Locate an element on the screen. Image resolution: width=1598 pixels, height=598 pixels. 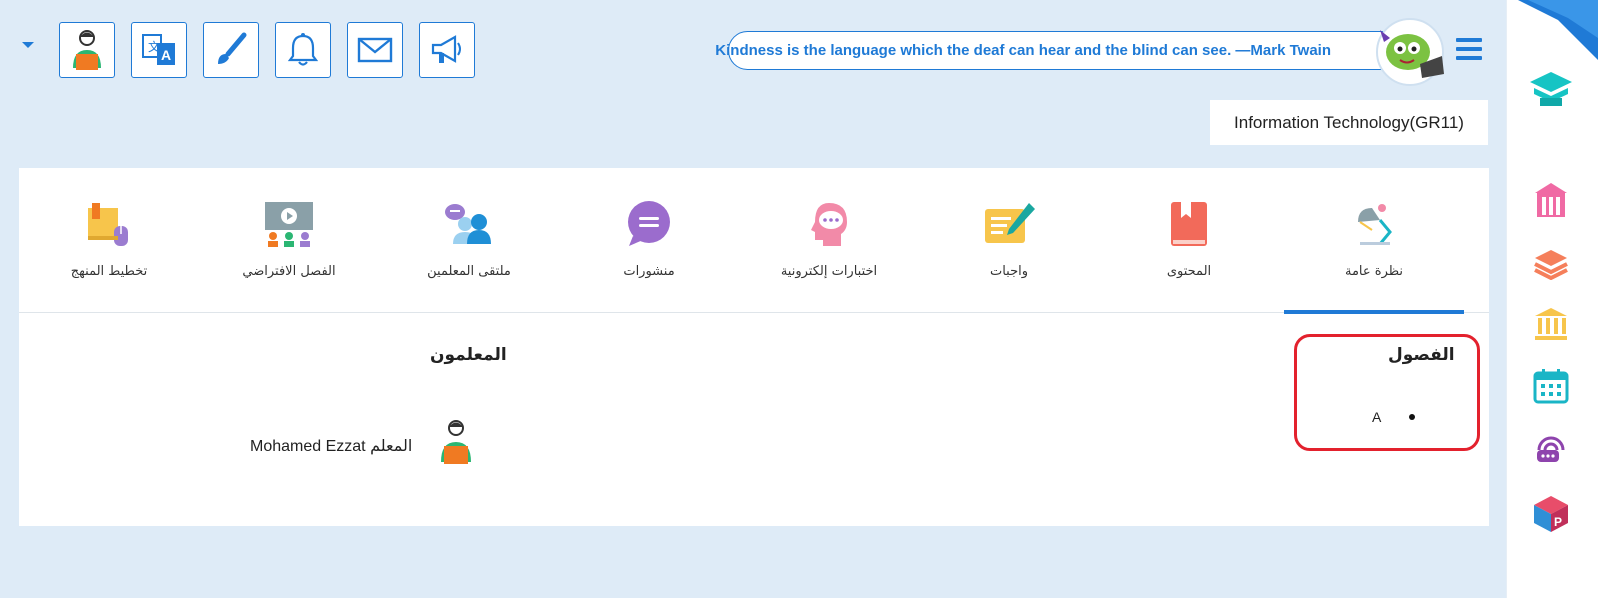
megaphone-icon is located at coordinates (446, 49).